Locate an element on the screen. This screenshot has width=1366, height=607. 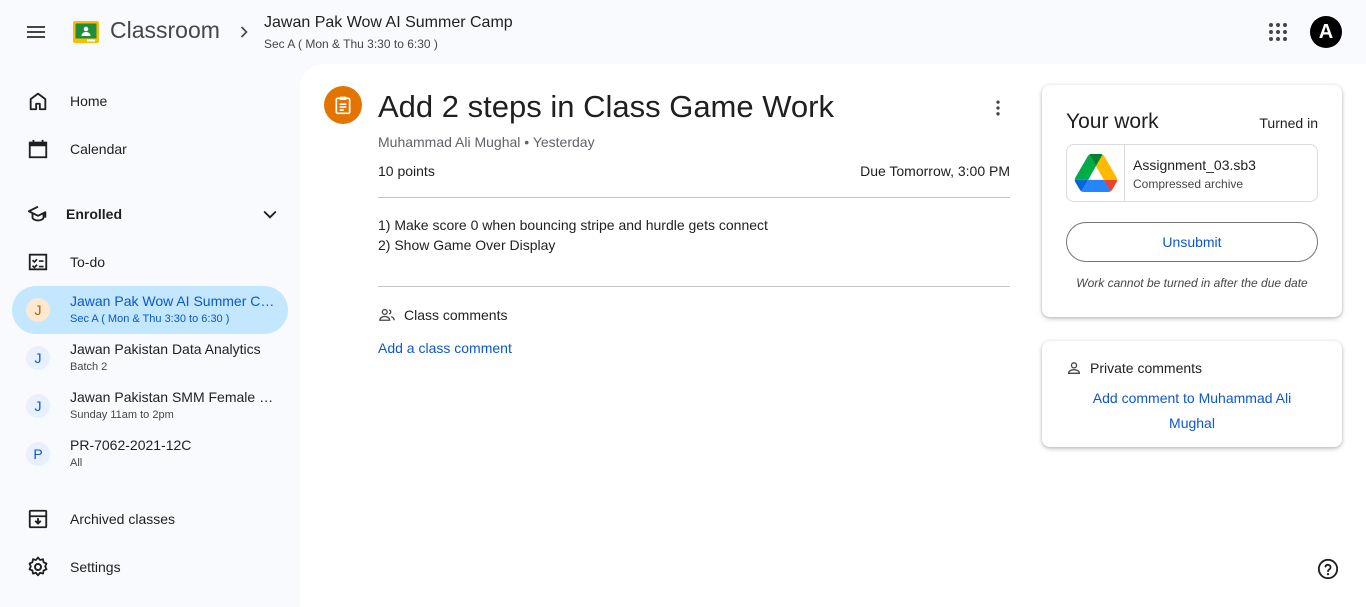
sidebar-class-item: P PR-7062-2021-12C All is located at coordinates (150, 454).